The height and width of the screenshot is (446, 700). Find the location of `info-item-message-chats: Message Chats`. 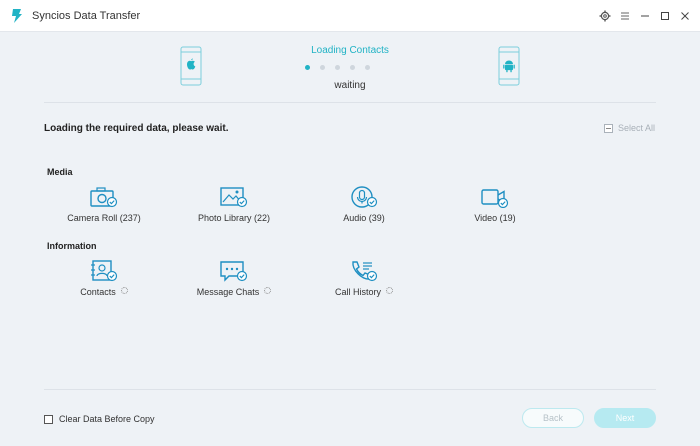

info-item-message-chats: Message Chats is located at coordinates (234, 280).